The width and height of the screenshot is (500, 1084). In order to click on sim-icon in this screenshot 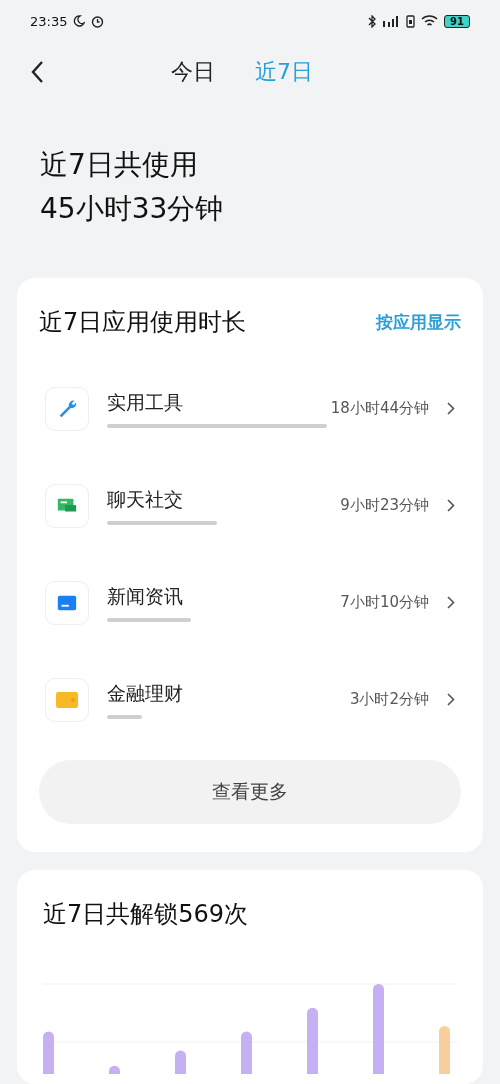, I will do `click(411, 21)`.